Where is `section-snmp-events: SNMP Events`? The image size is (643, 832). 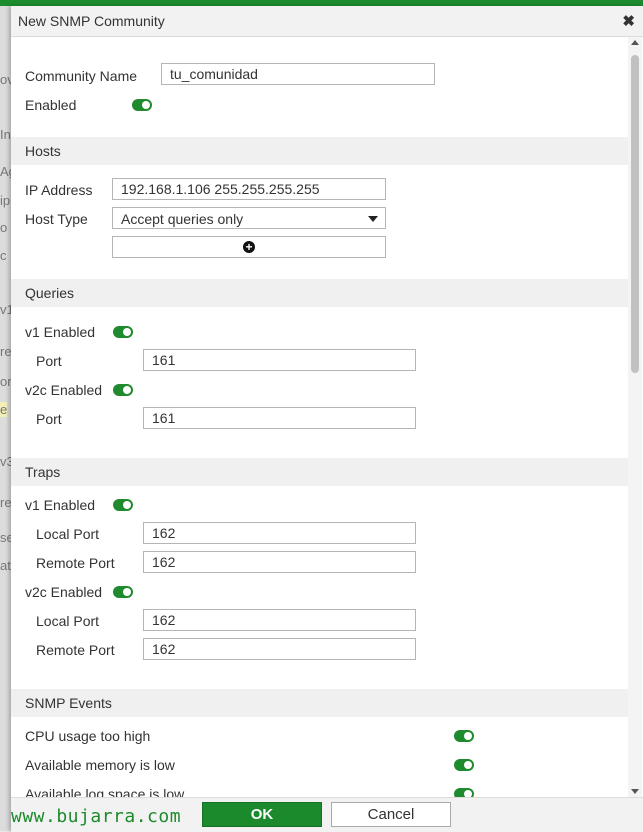
section-snmp-events: SNMP Events is located at coordinates (320, 703).